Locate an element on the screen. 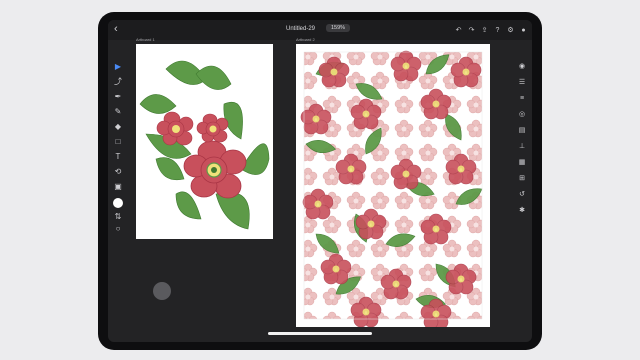 The width and height of the screenshot is (640, 360). right-toolbar: ◉ ☰ ≡ ◎ ▤ ⊥ ▦ ⊞ ↺ ✱ is located at coordinates (522, 191).